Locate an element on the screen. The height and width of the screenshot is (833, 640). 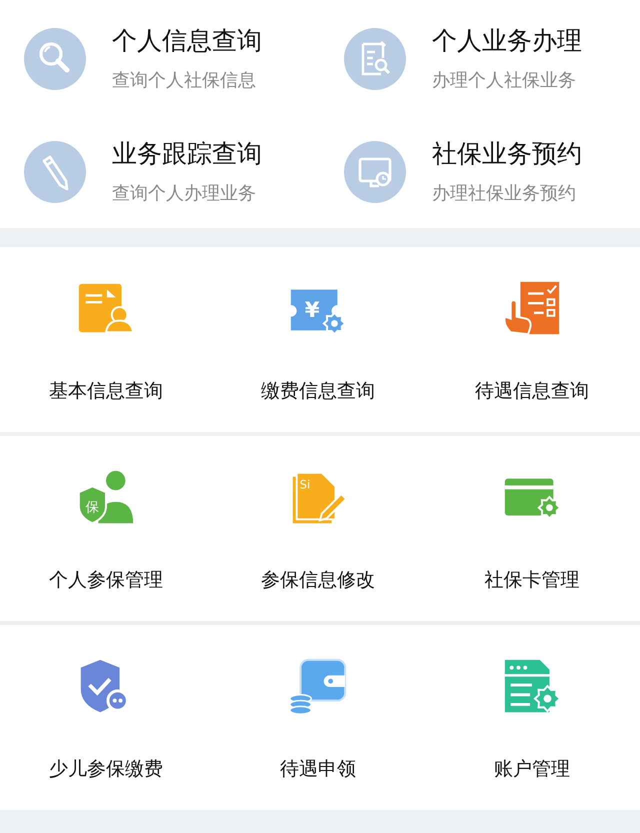
service-label: 待遇申领 is located at coordinates (318, 769).